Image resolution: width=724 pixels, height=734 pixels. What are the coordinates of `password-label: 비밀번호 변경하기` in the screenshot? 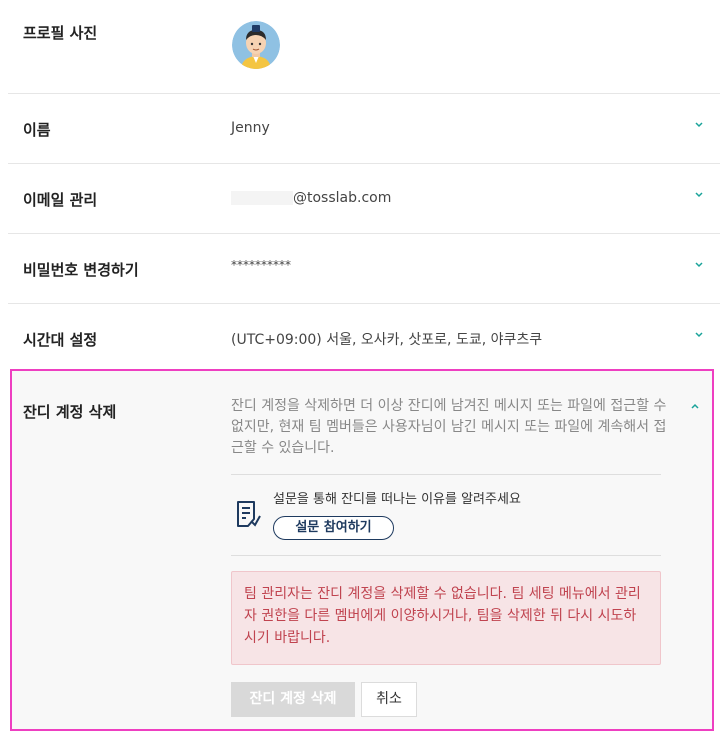 It's located at (81, 270).